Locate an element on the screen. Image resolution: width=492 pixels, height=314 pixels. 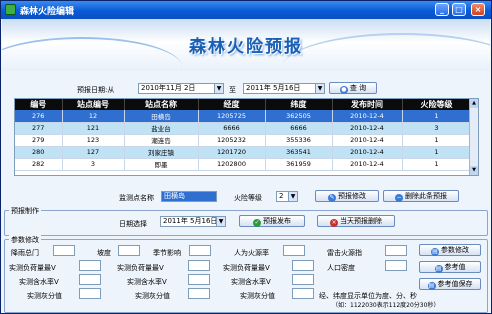
table-cell: 3 is located at coordinates (93, 164).